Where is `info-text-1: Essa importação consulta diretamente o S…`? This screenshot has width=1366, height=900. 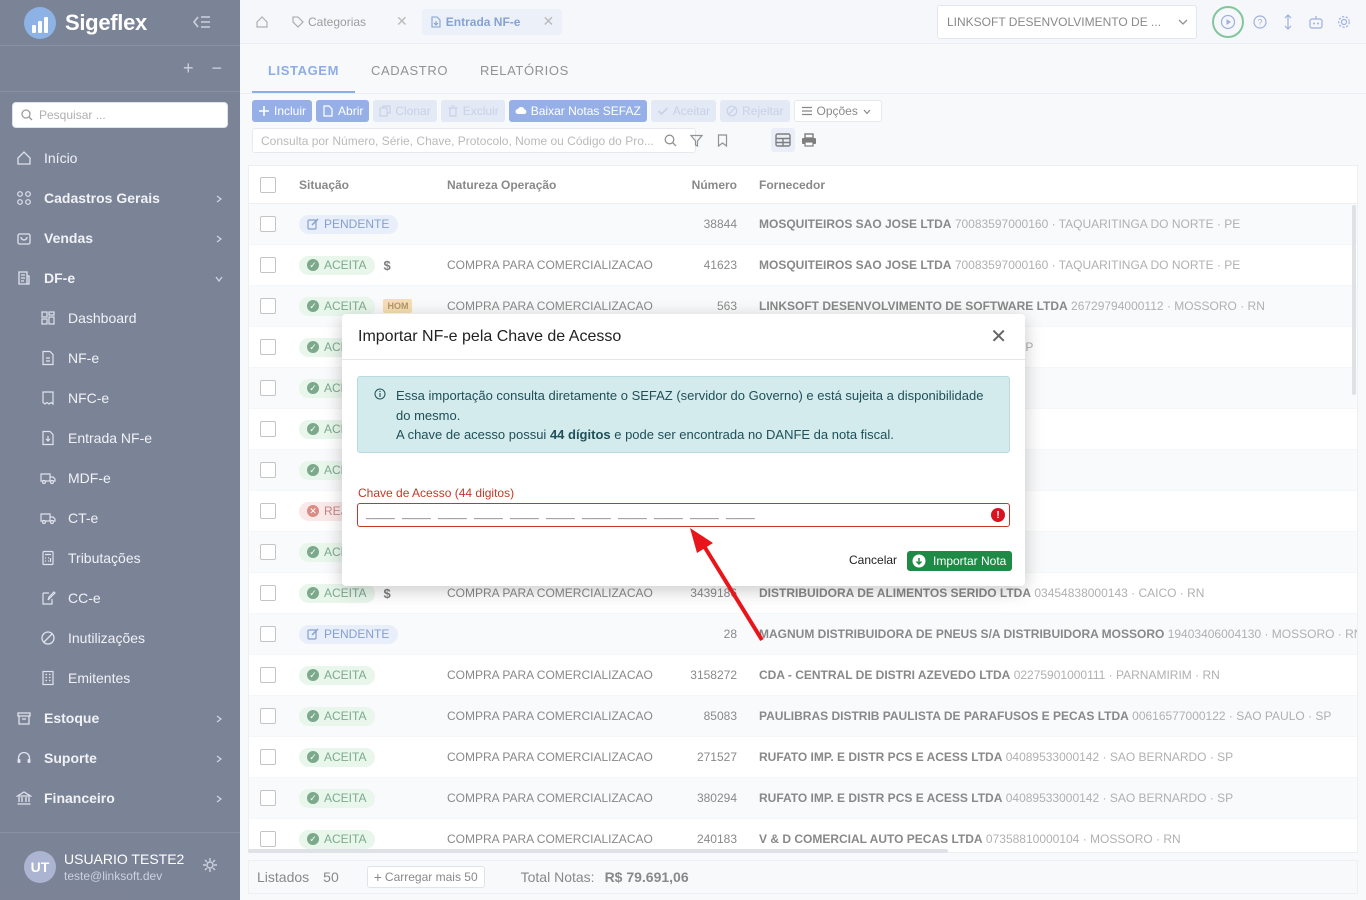 info-text-1: Essa importação consulta diretamente o S… is located at coordinates (690, 405).